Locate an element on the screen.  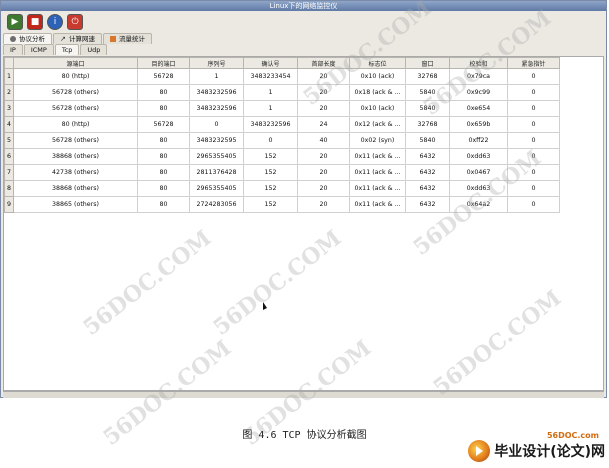
tab-icmp: ICMP is located at coordinates (38, 49).